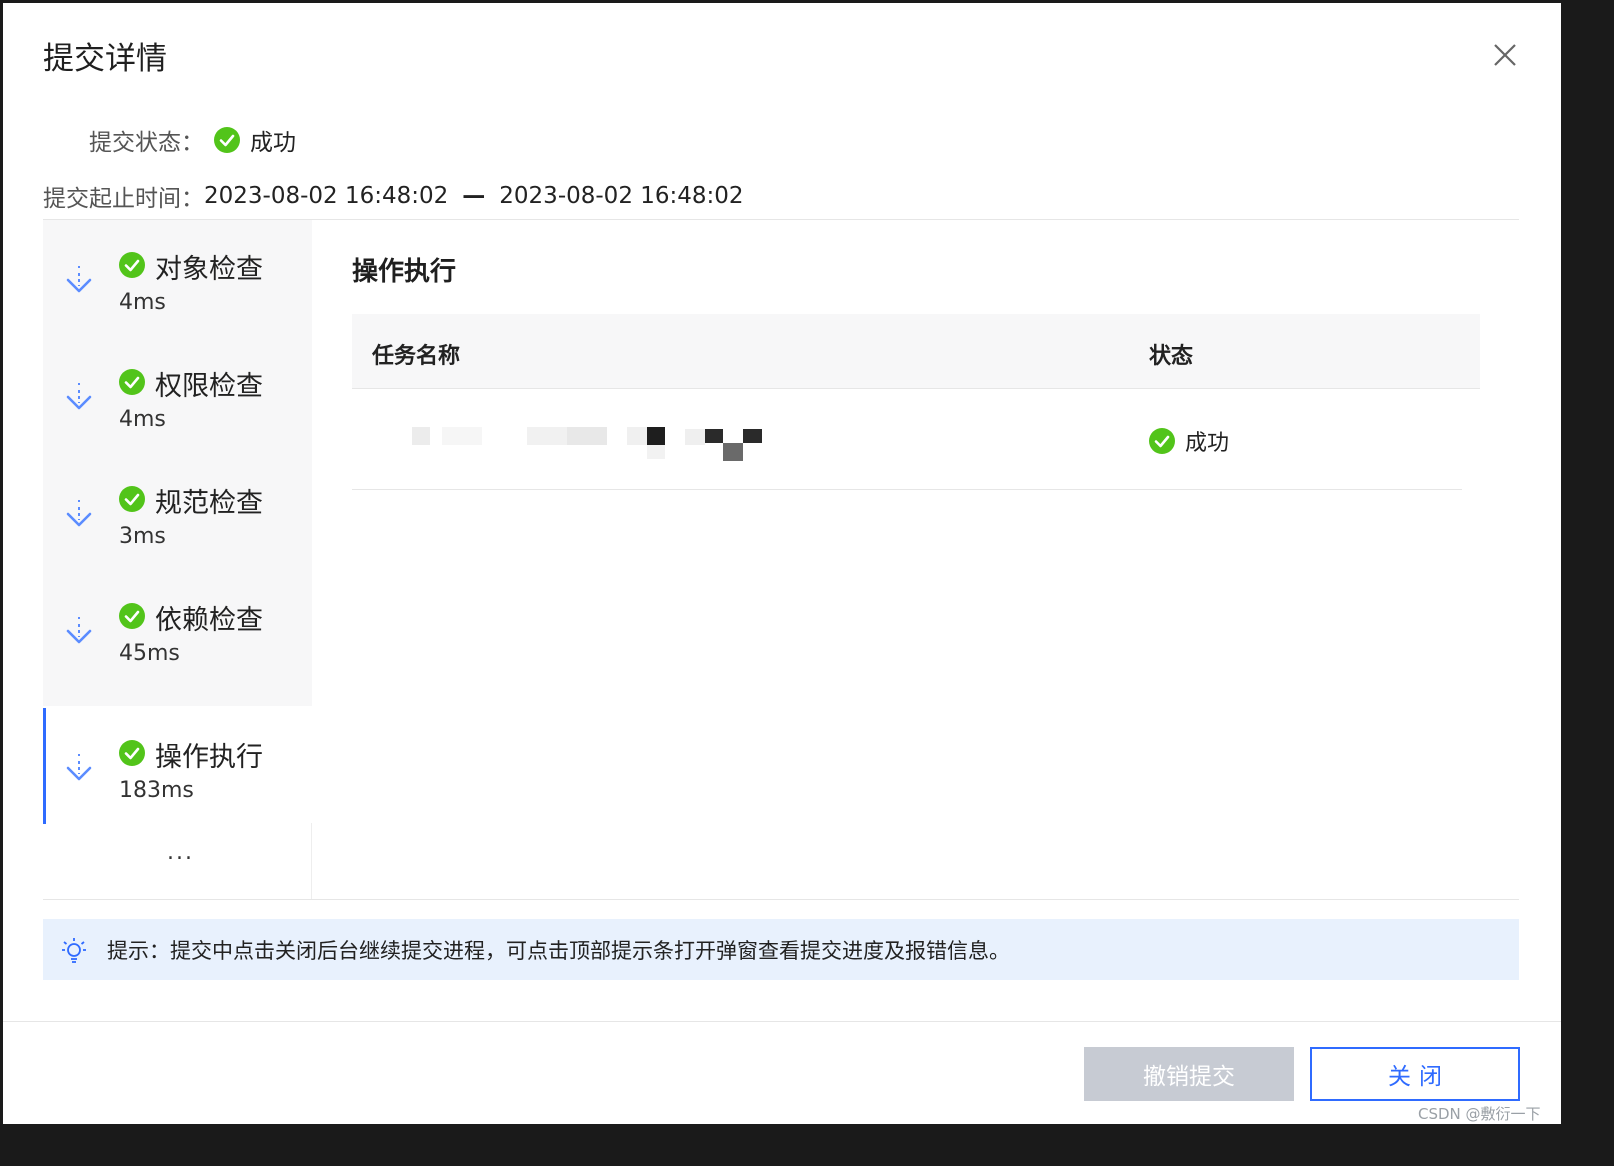 This screenshot has height=1166, width=1614. Describe the element at coordinates (621, 196) in the screenshot. I see `submit-end-time: 2023-08-02 16:48:02` at that location.